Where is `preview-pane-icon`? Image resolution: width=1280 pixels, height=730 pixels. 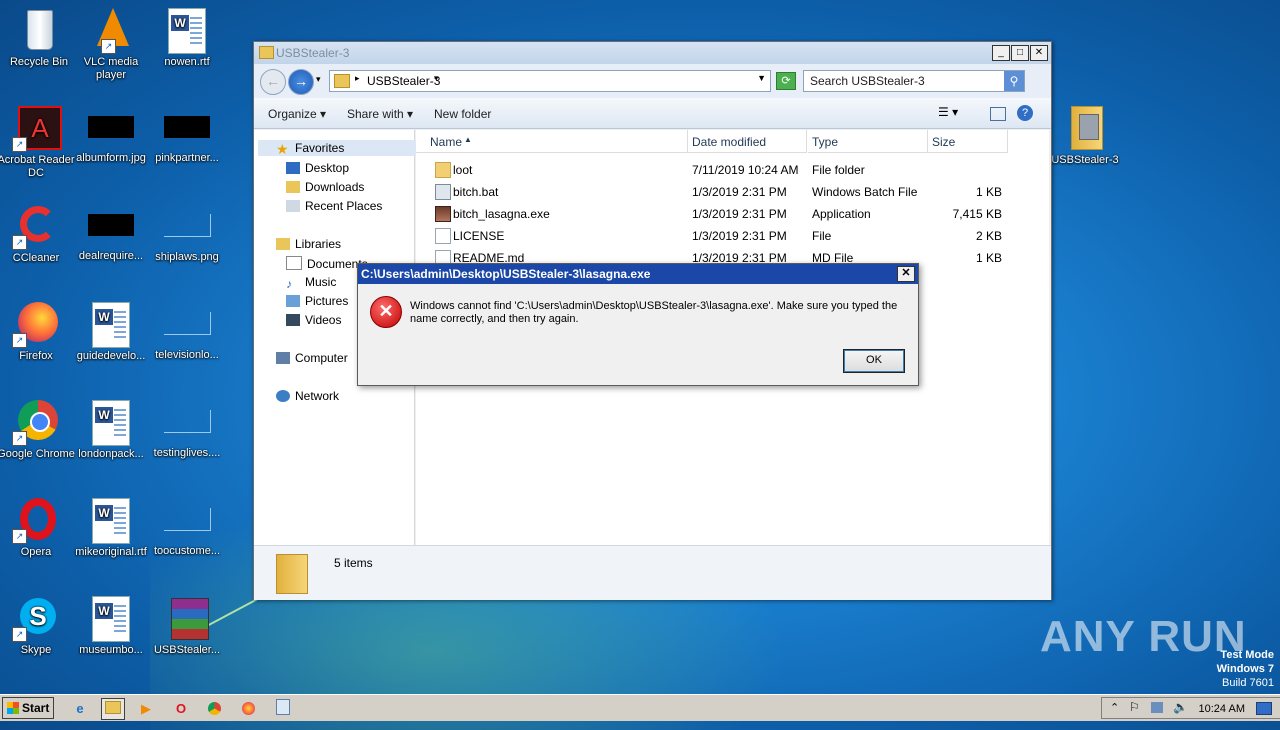 preview-pane-icon is located at coordinates (998, 114).